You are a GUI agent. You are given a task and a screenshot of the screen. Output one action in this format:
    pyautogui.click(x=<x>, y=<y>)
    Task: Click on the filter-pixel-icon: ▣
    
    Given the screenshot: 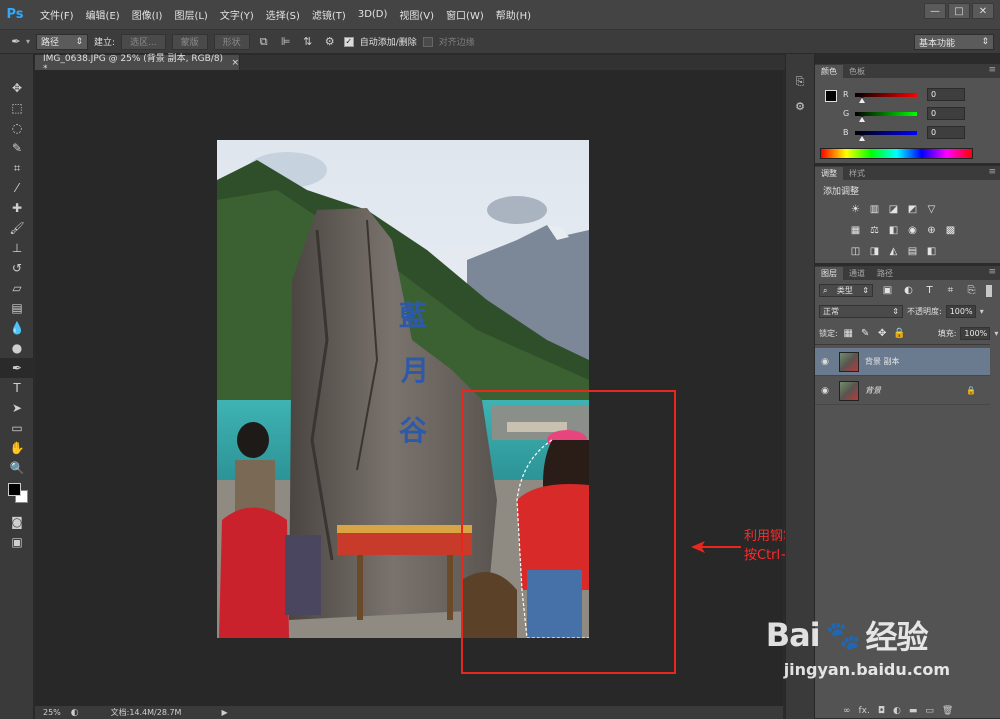 What is the action you would take?
    pyautogui.click(x=887, y=291)
    